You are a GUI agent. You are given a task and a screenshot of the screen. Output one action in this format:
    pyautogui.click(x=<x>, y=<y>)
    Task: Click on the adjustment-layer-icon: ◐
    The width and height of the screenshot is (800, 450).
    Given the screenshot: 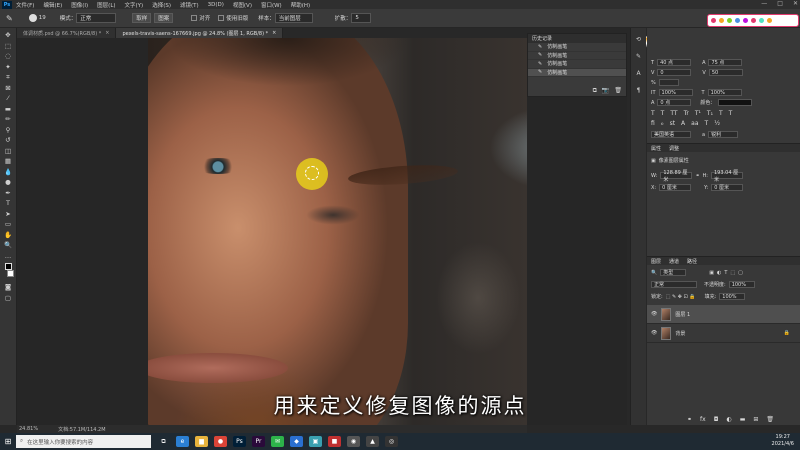 What is the action you would take?
    pyautogui.click(x=728, y=419)
    